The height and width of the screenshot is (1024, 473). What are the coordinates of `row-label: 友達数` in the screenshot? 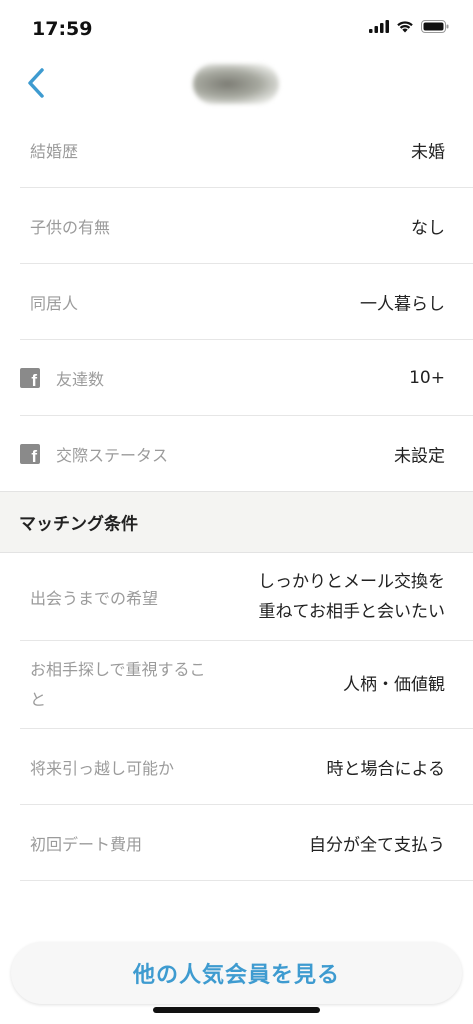 It's located at (80, 379).